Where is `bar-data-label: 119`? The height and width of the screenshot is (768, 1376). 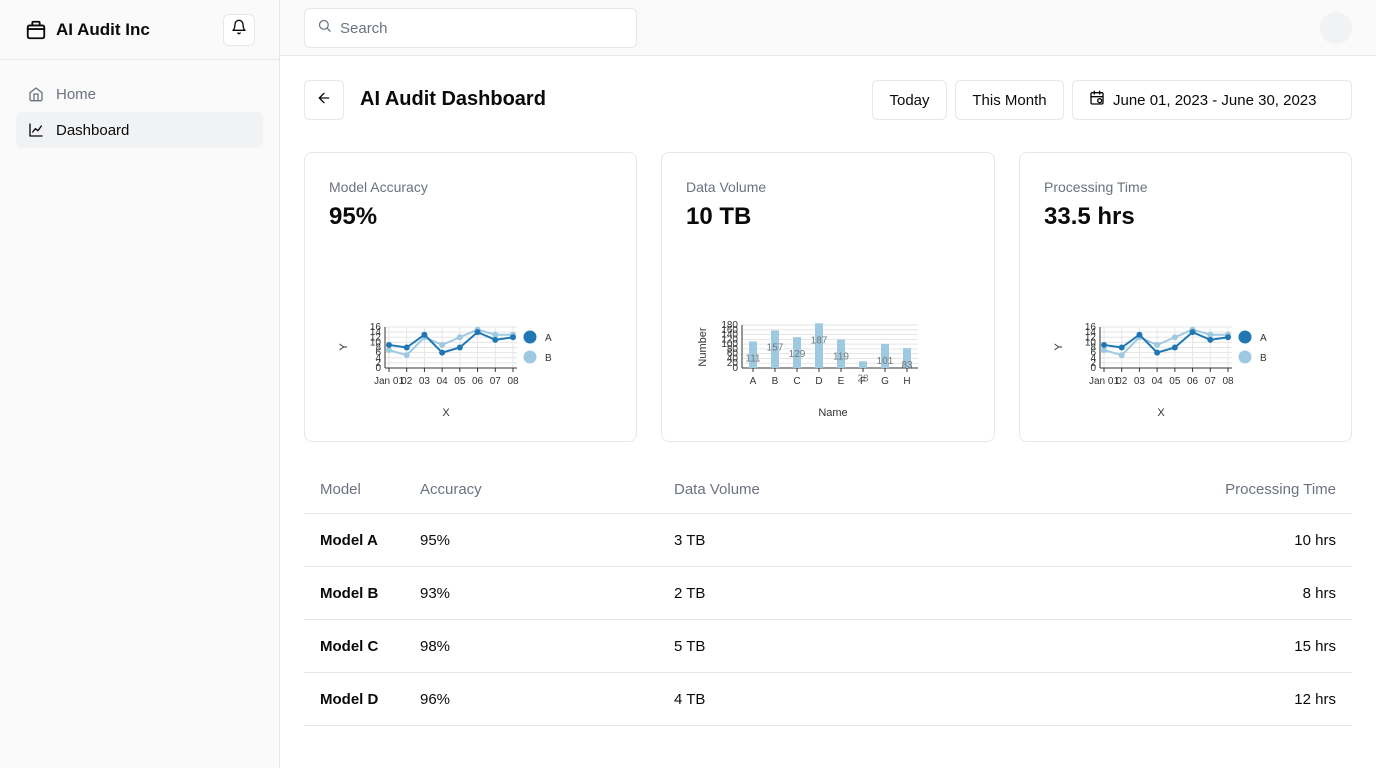 bar-data-label: 119 is located at coordinates (841, 357).